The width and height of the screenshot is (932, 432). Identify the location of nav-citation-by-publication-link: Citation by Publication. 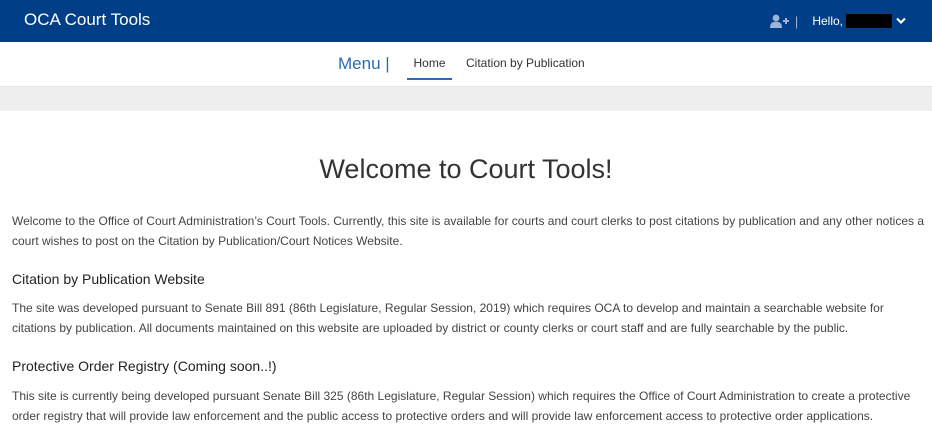
(525, 63).